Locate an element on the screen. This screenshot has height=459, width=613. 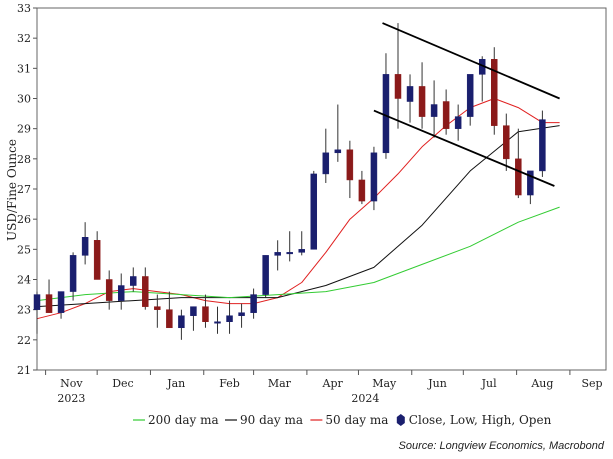
x-year-label: 2024 is located at coordinates (365, 398).